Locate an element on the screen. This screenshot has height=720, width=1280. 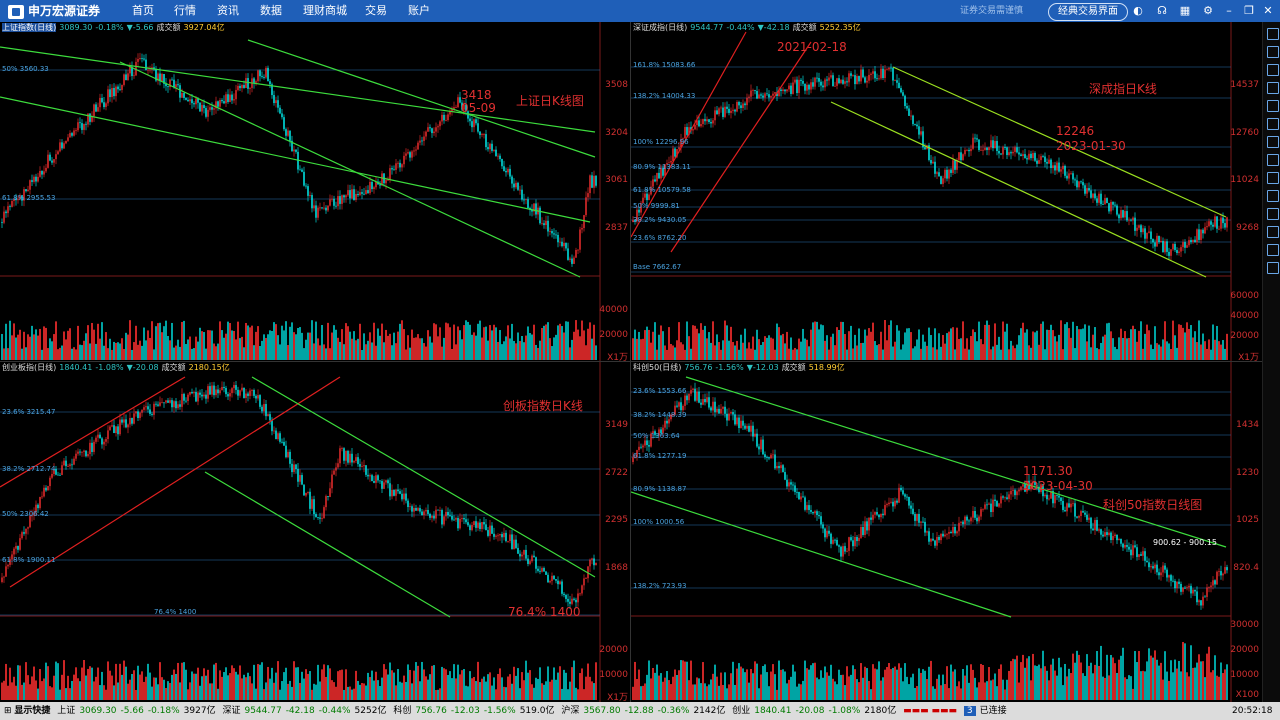
nav-wealth-mall: 理财商城 is located at coordinates (325, 11).